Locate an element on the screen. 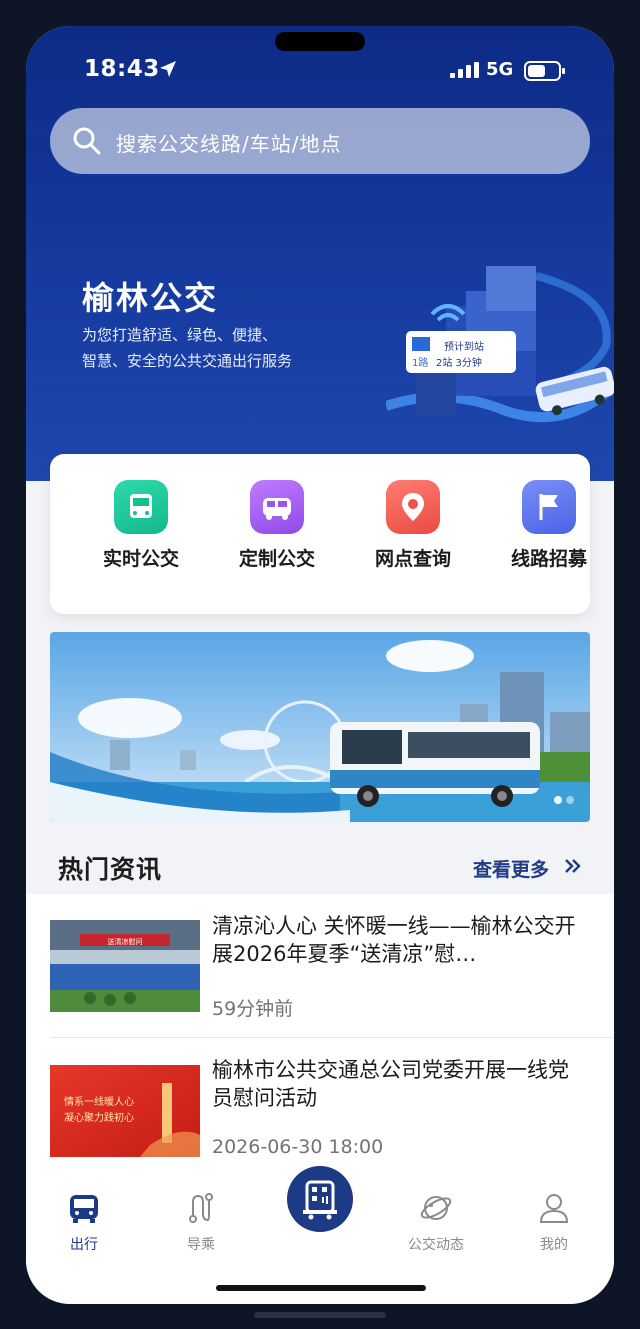 This screenshot has height=1329, width=640. thumb-text: 送清凉慰问 is located at coordinates (125, 941).